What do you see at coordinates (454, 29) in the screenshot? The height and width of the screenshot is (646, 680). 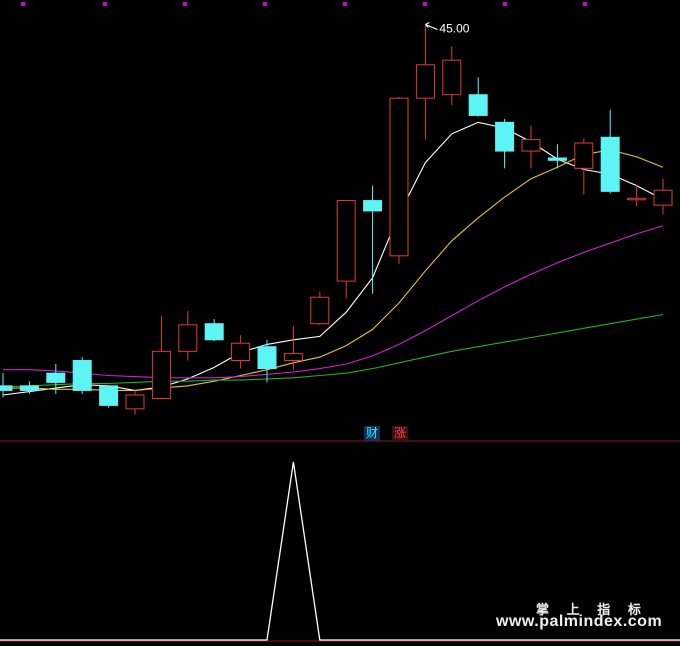 I see `max-price-label: 45.00` at bounding box center [454, 29].